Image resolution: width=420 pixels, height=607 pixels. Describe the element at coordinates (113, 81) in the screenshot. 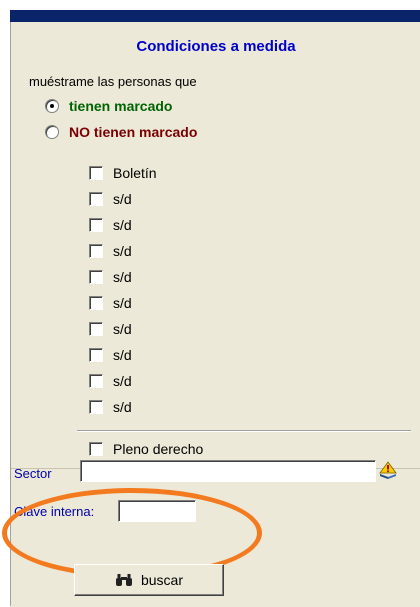

I see `panel-subtitle: muéstrame las personas que` at that location.